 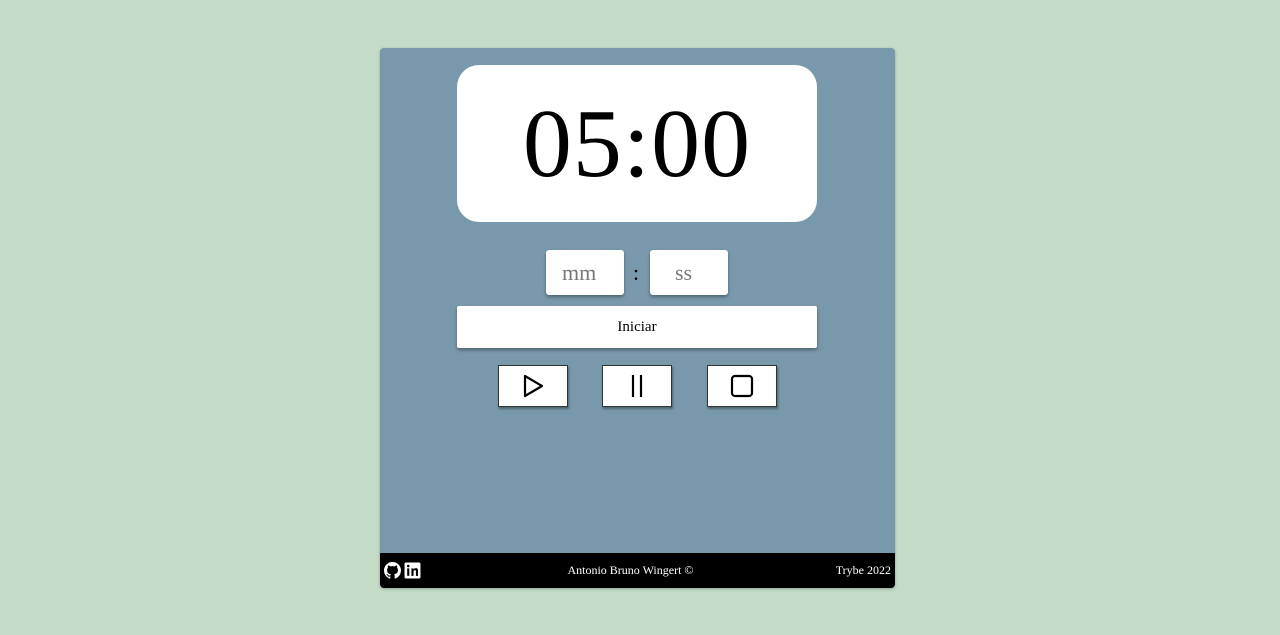 I want to click on seconds-input, so click(x=689, y=272).